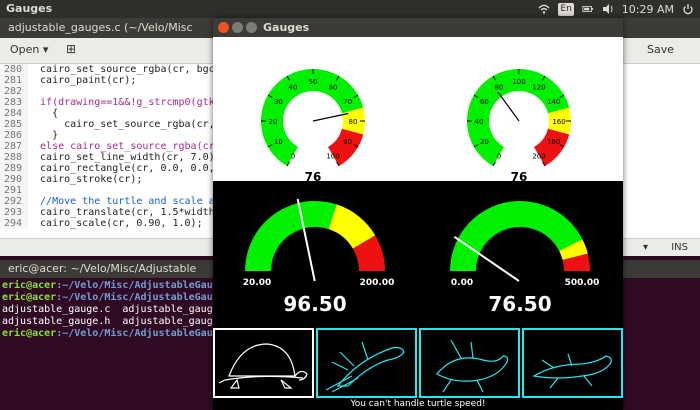  I want to click on tick-label: 160, so click(558, 122).